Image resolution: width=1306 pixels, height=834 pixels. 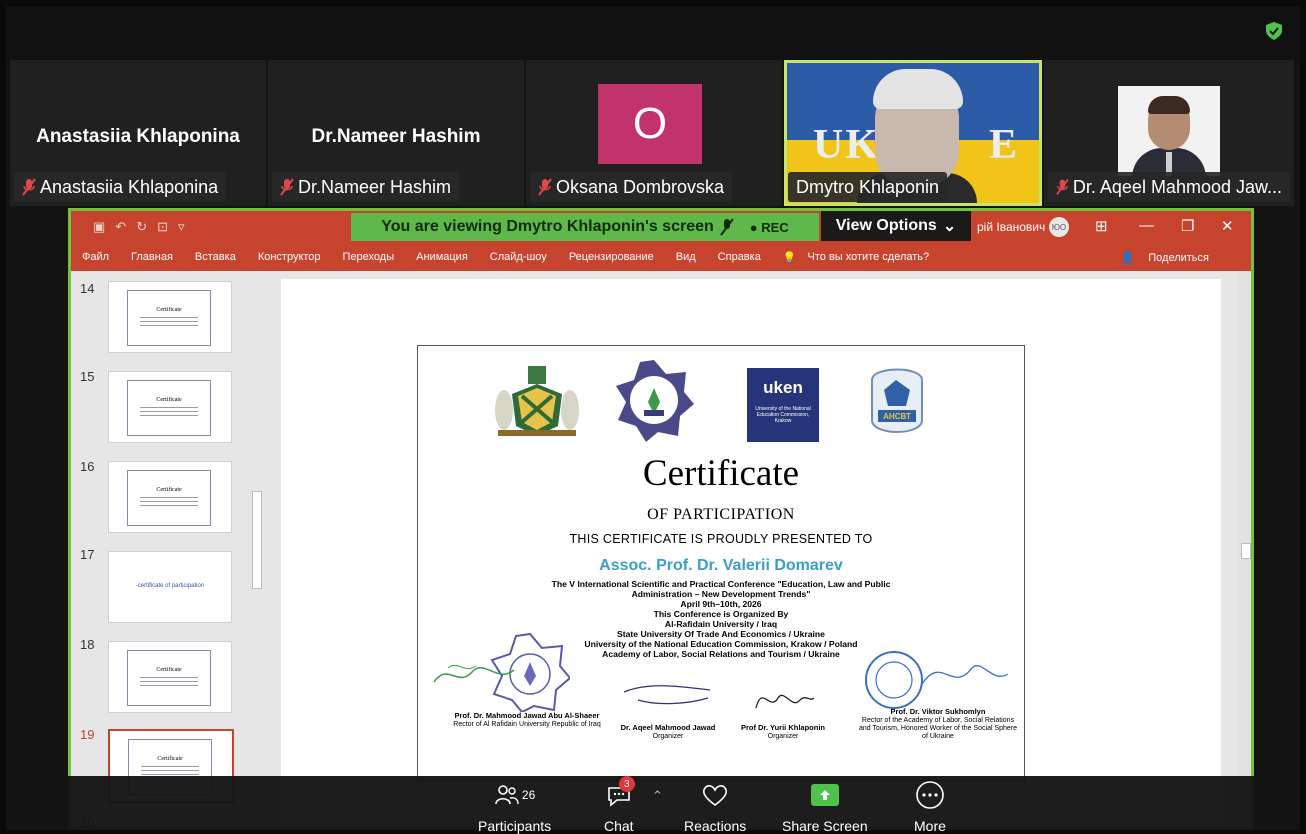 What do you see at coordinates (896, 226) in the screenshot?
I see `view-options-button: View Options ⌄` at bounding box center [896, 226].